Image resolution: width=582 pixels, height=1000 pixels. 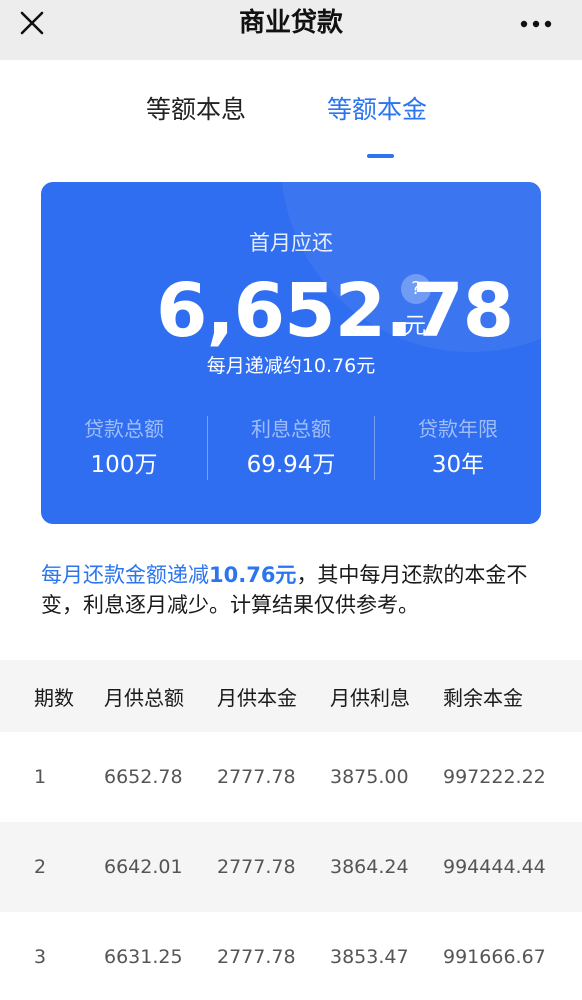 What do you see at coordinates (416, 289) in the screenshot?
I see `help-icon: ?` at bounding box center [416, 289].